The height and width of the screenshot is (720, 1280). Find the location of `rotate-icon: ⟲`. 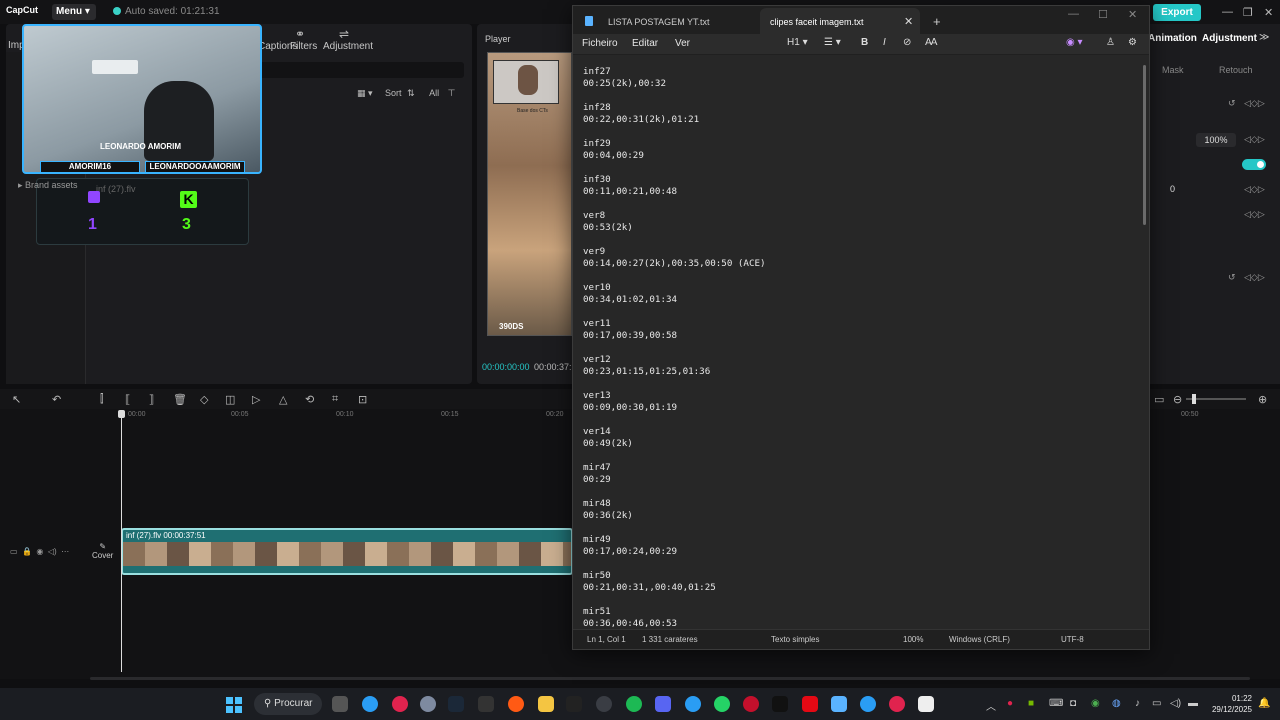

rotate-icon: ⟲ is located at coordinates (309, 399).